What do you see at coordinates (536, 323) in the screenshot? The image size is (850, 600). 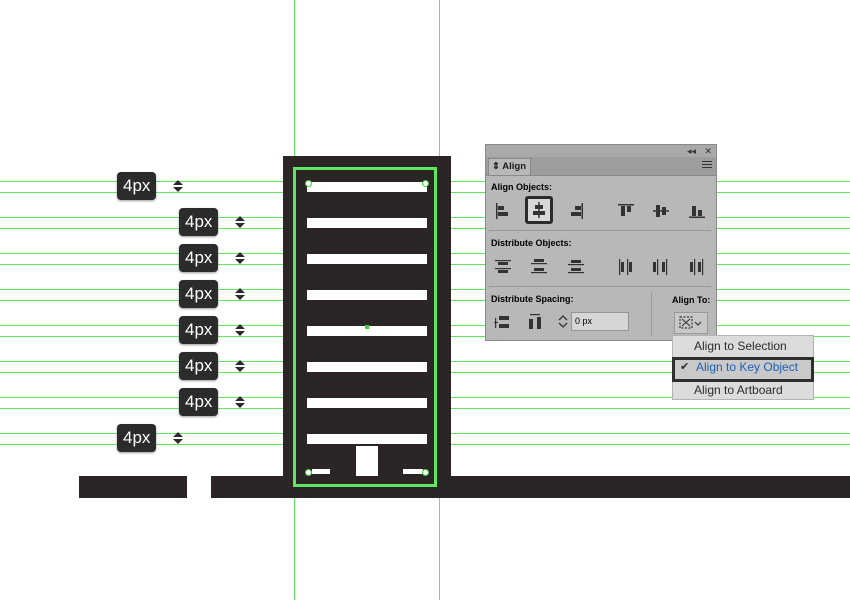 I see `distribute-horizontal-space-icon` at bounding box center [536, 323].